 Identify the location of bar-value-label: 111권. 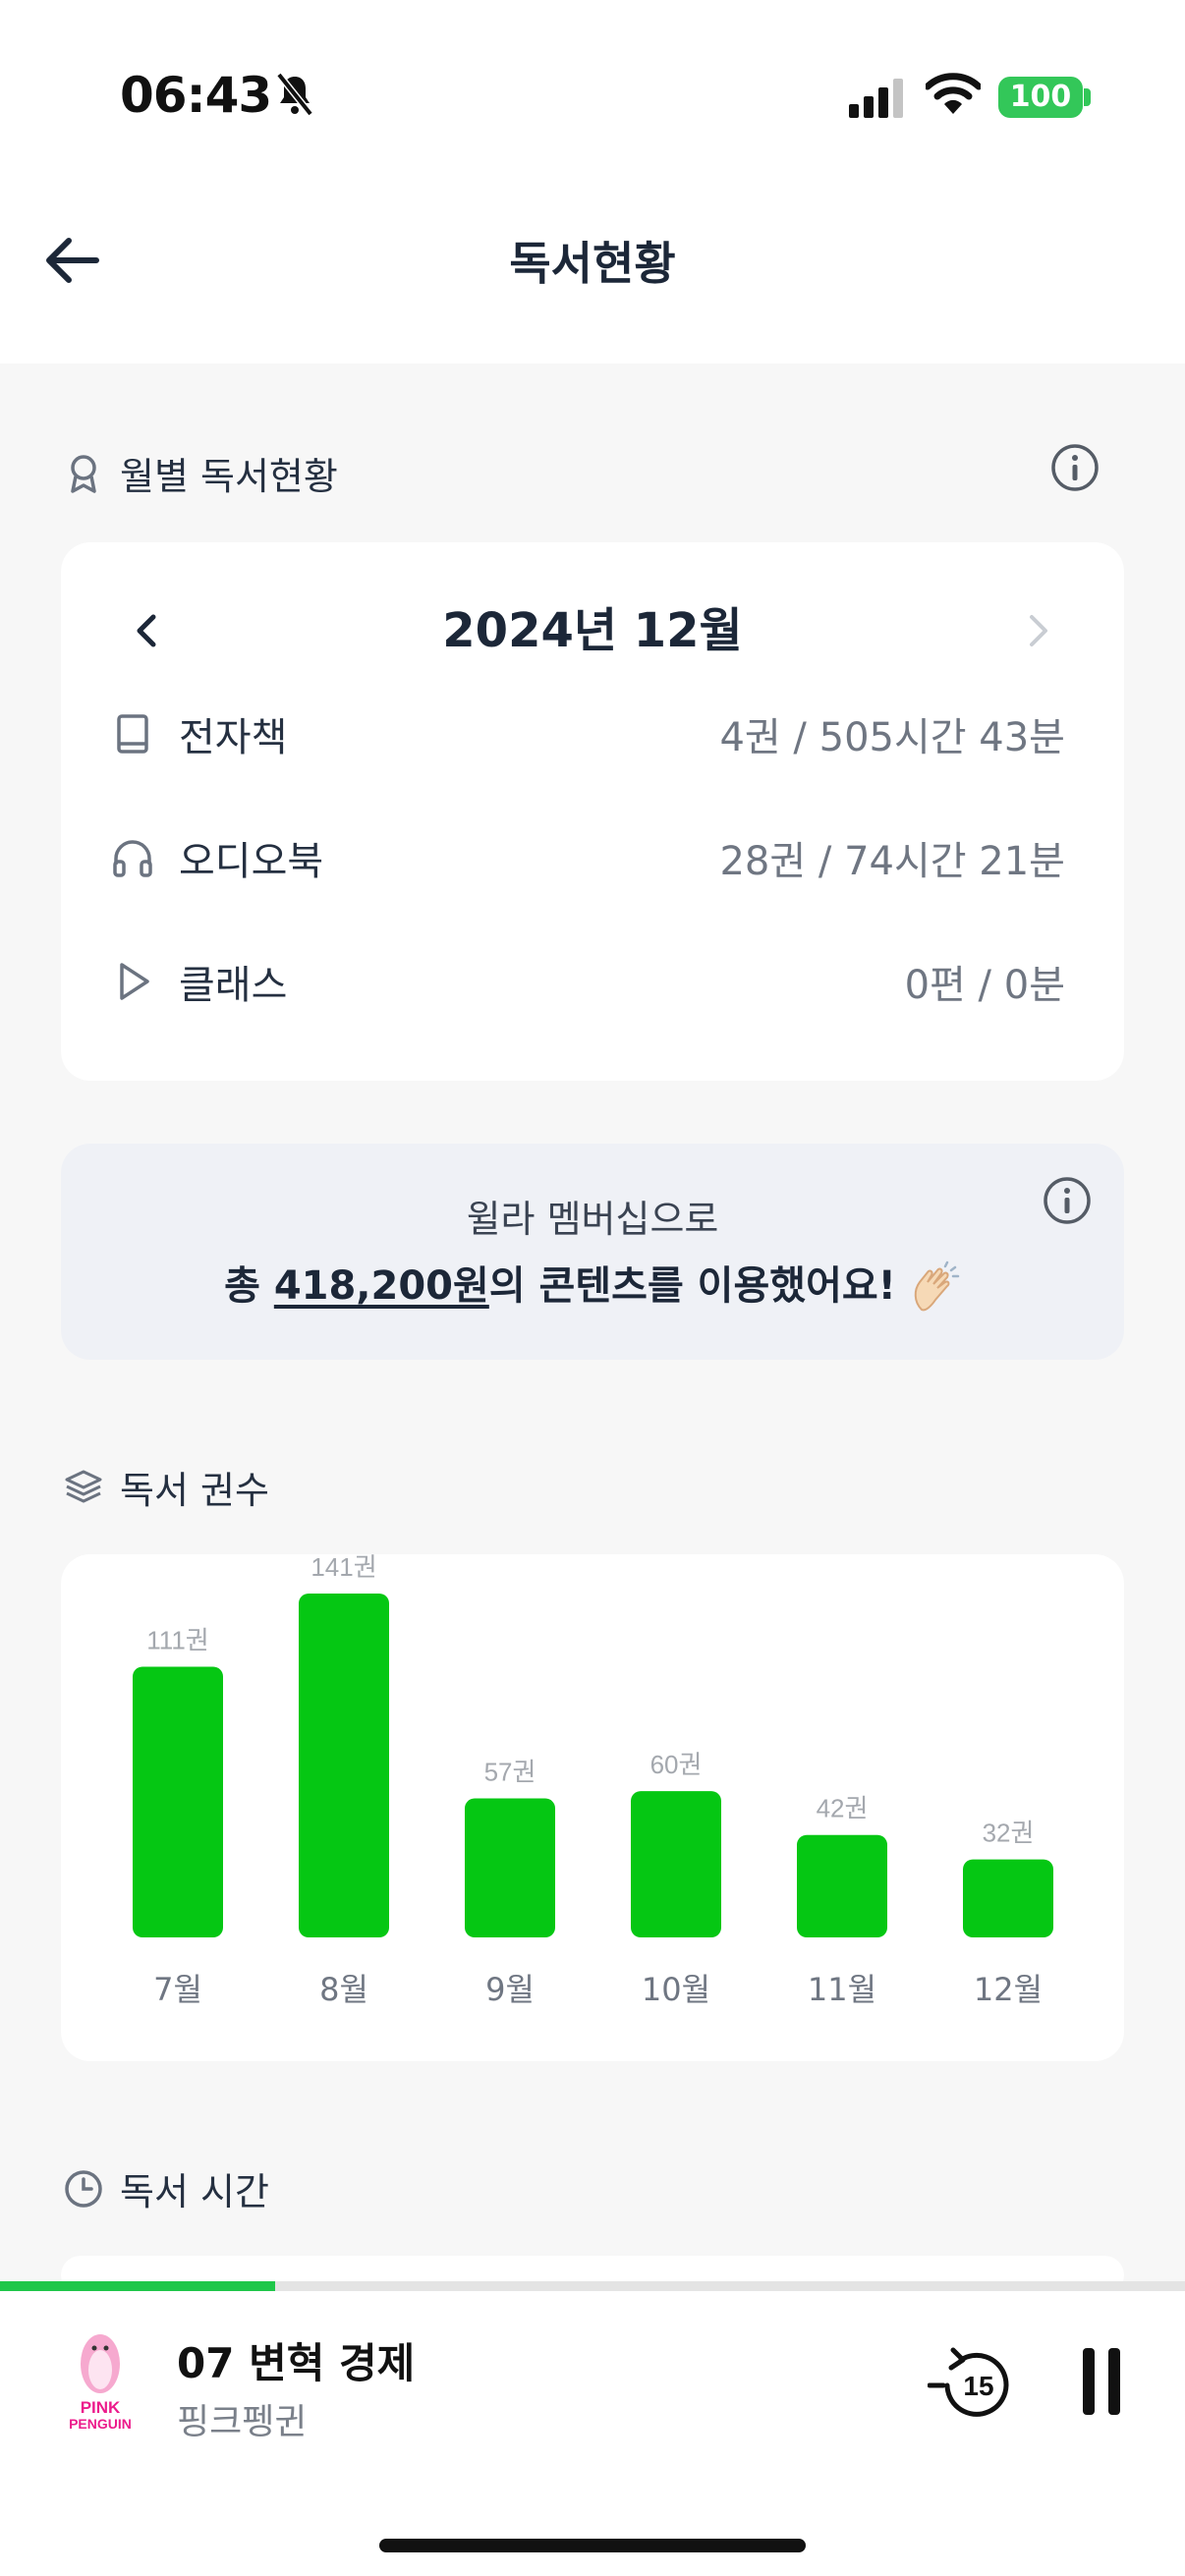
(177, 1639).